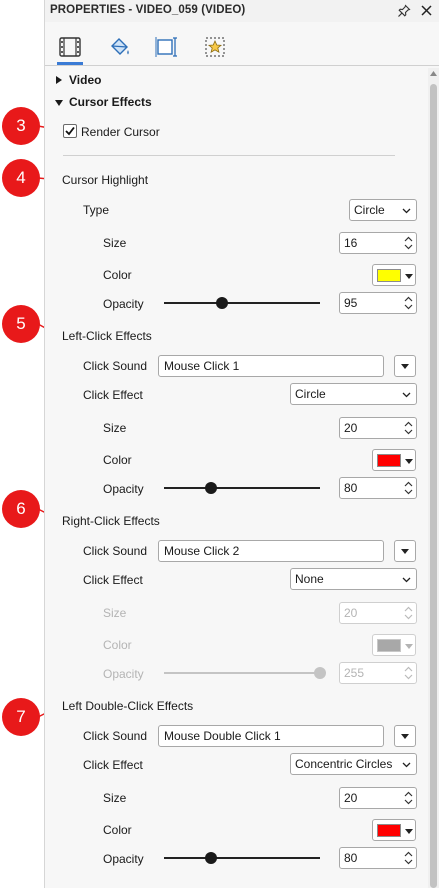 This screenshot has height=888, width=439. I want to click on double-click-size-spinner: 20, so click(378, 798).